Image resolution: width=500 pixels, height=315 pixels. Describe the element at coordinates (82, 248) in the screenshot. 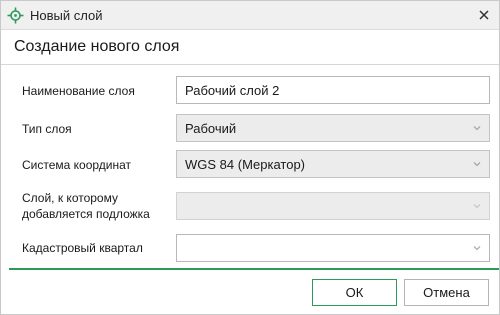

I see `cadastral-label: Кадастровый квартал` at that location.